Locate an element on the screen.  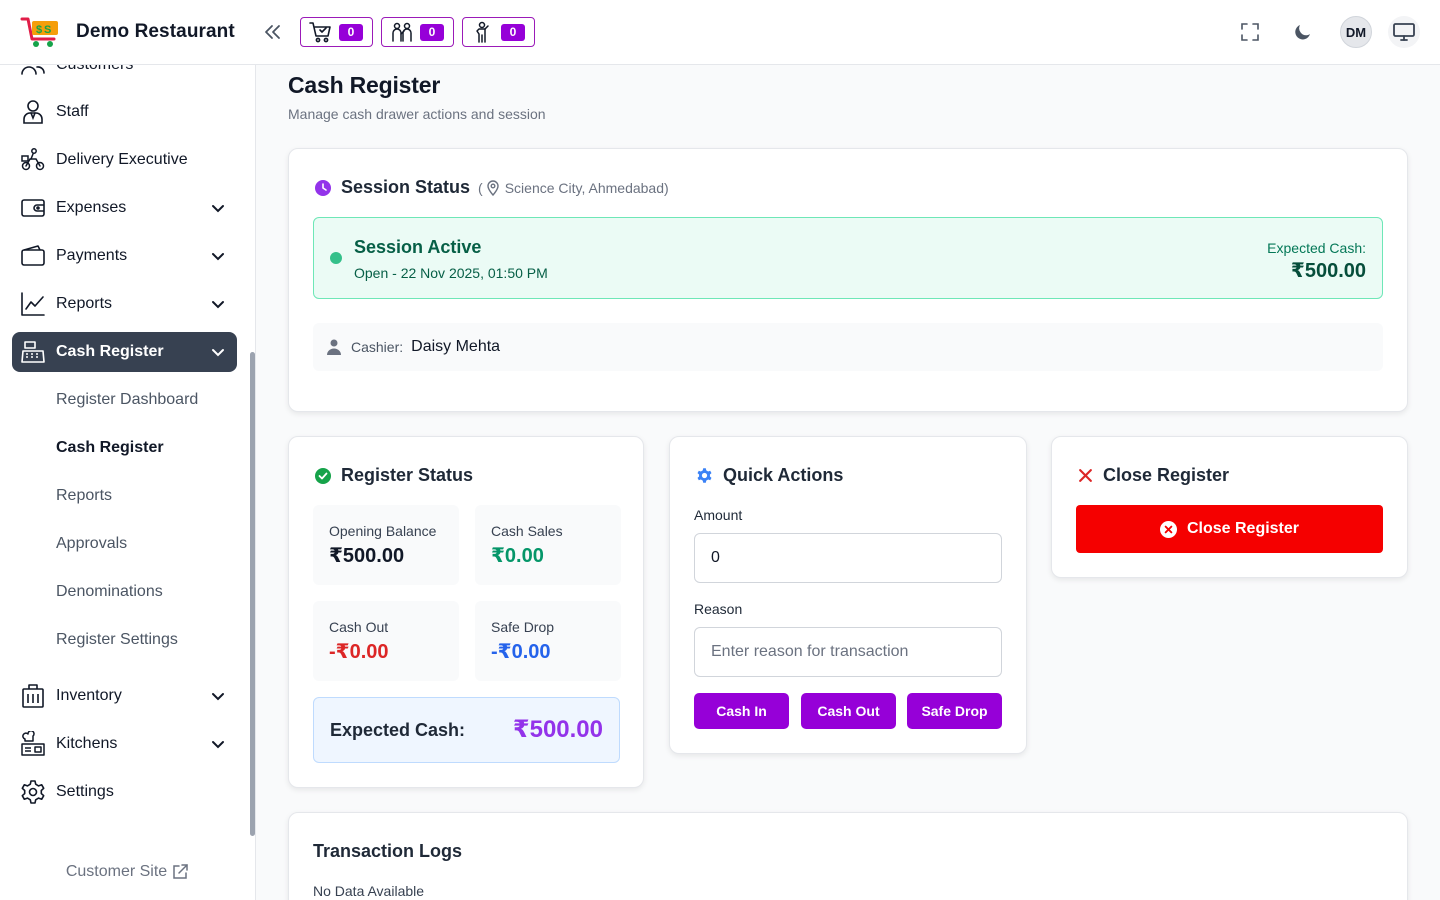
cash-out-value: -₹0.00 is located at coordinates (359, 652).